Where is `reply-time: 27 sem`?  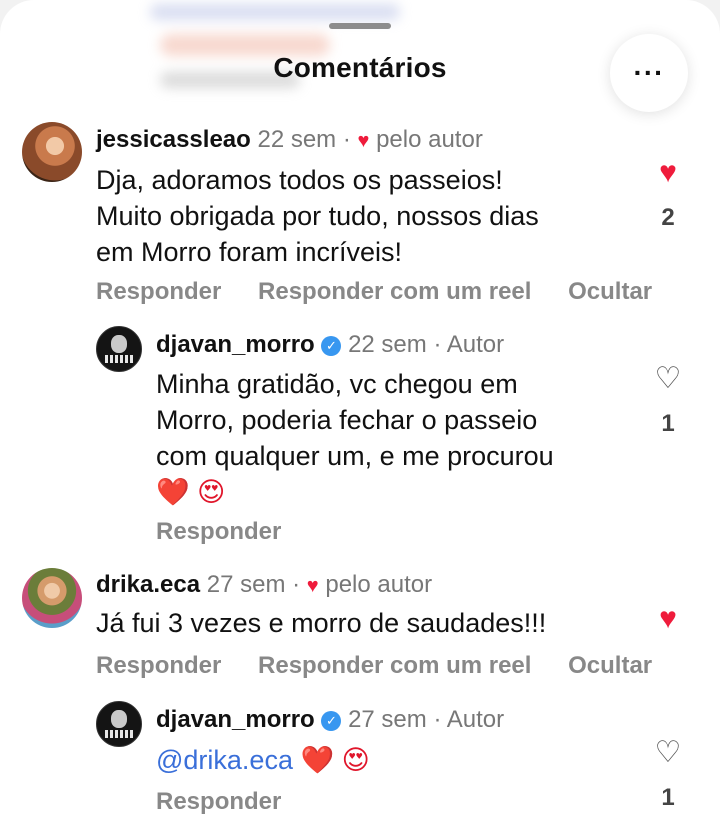
reply-time: 27 sem is located at coordinates (387, 719).